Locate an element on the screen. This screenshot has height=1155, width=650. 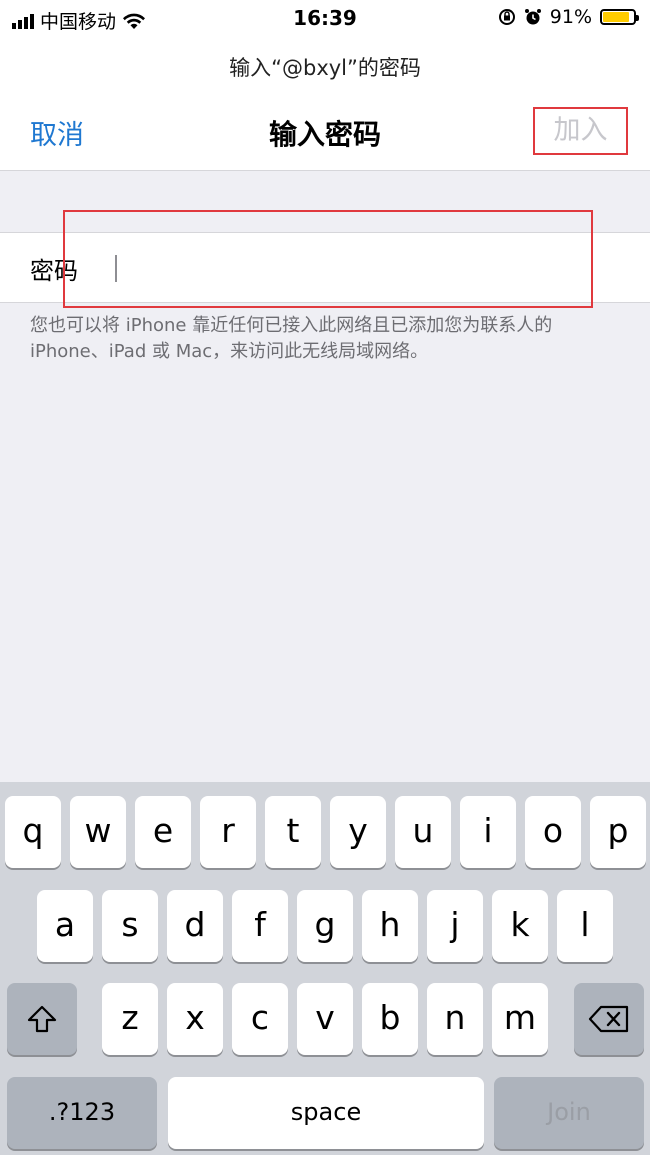
key-l: l is located at coordinates (585, 926).